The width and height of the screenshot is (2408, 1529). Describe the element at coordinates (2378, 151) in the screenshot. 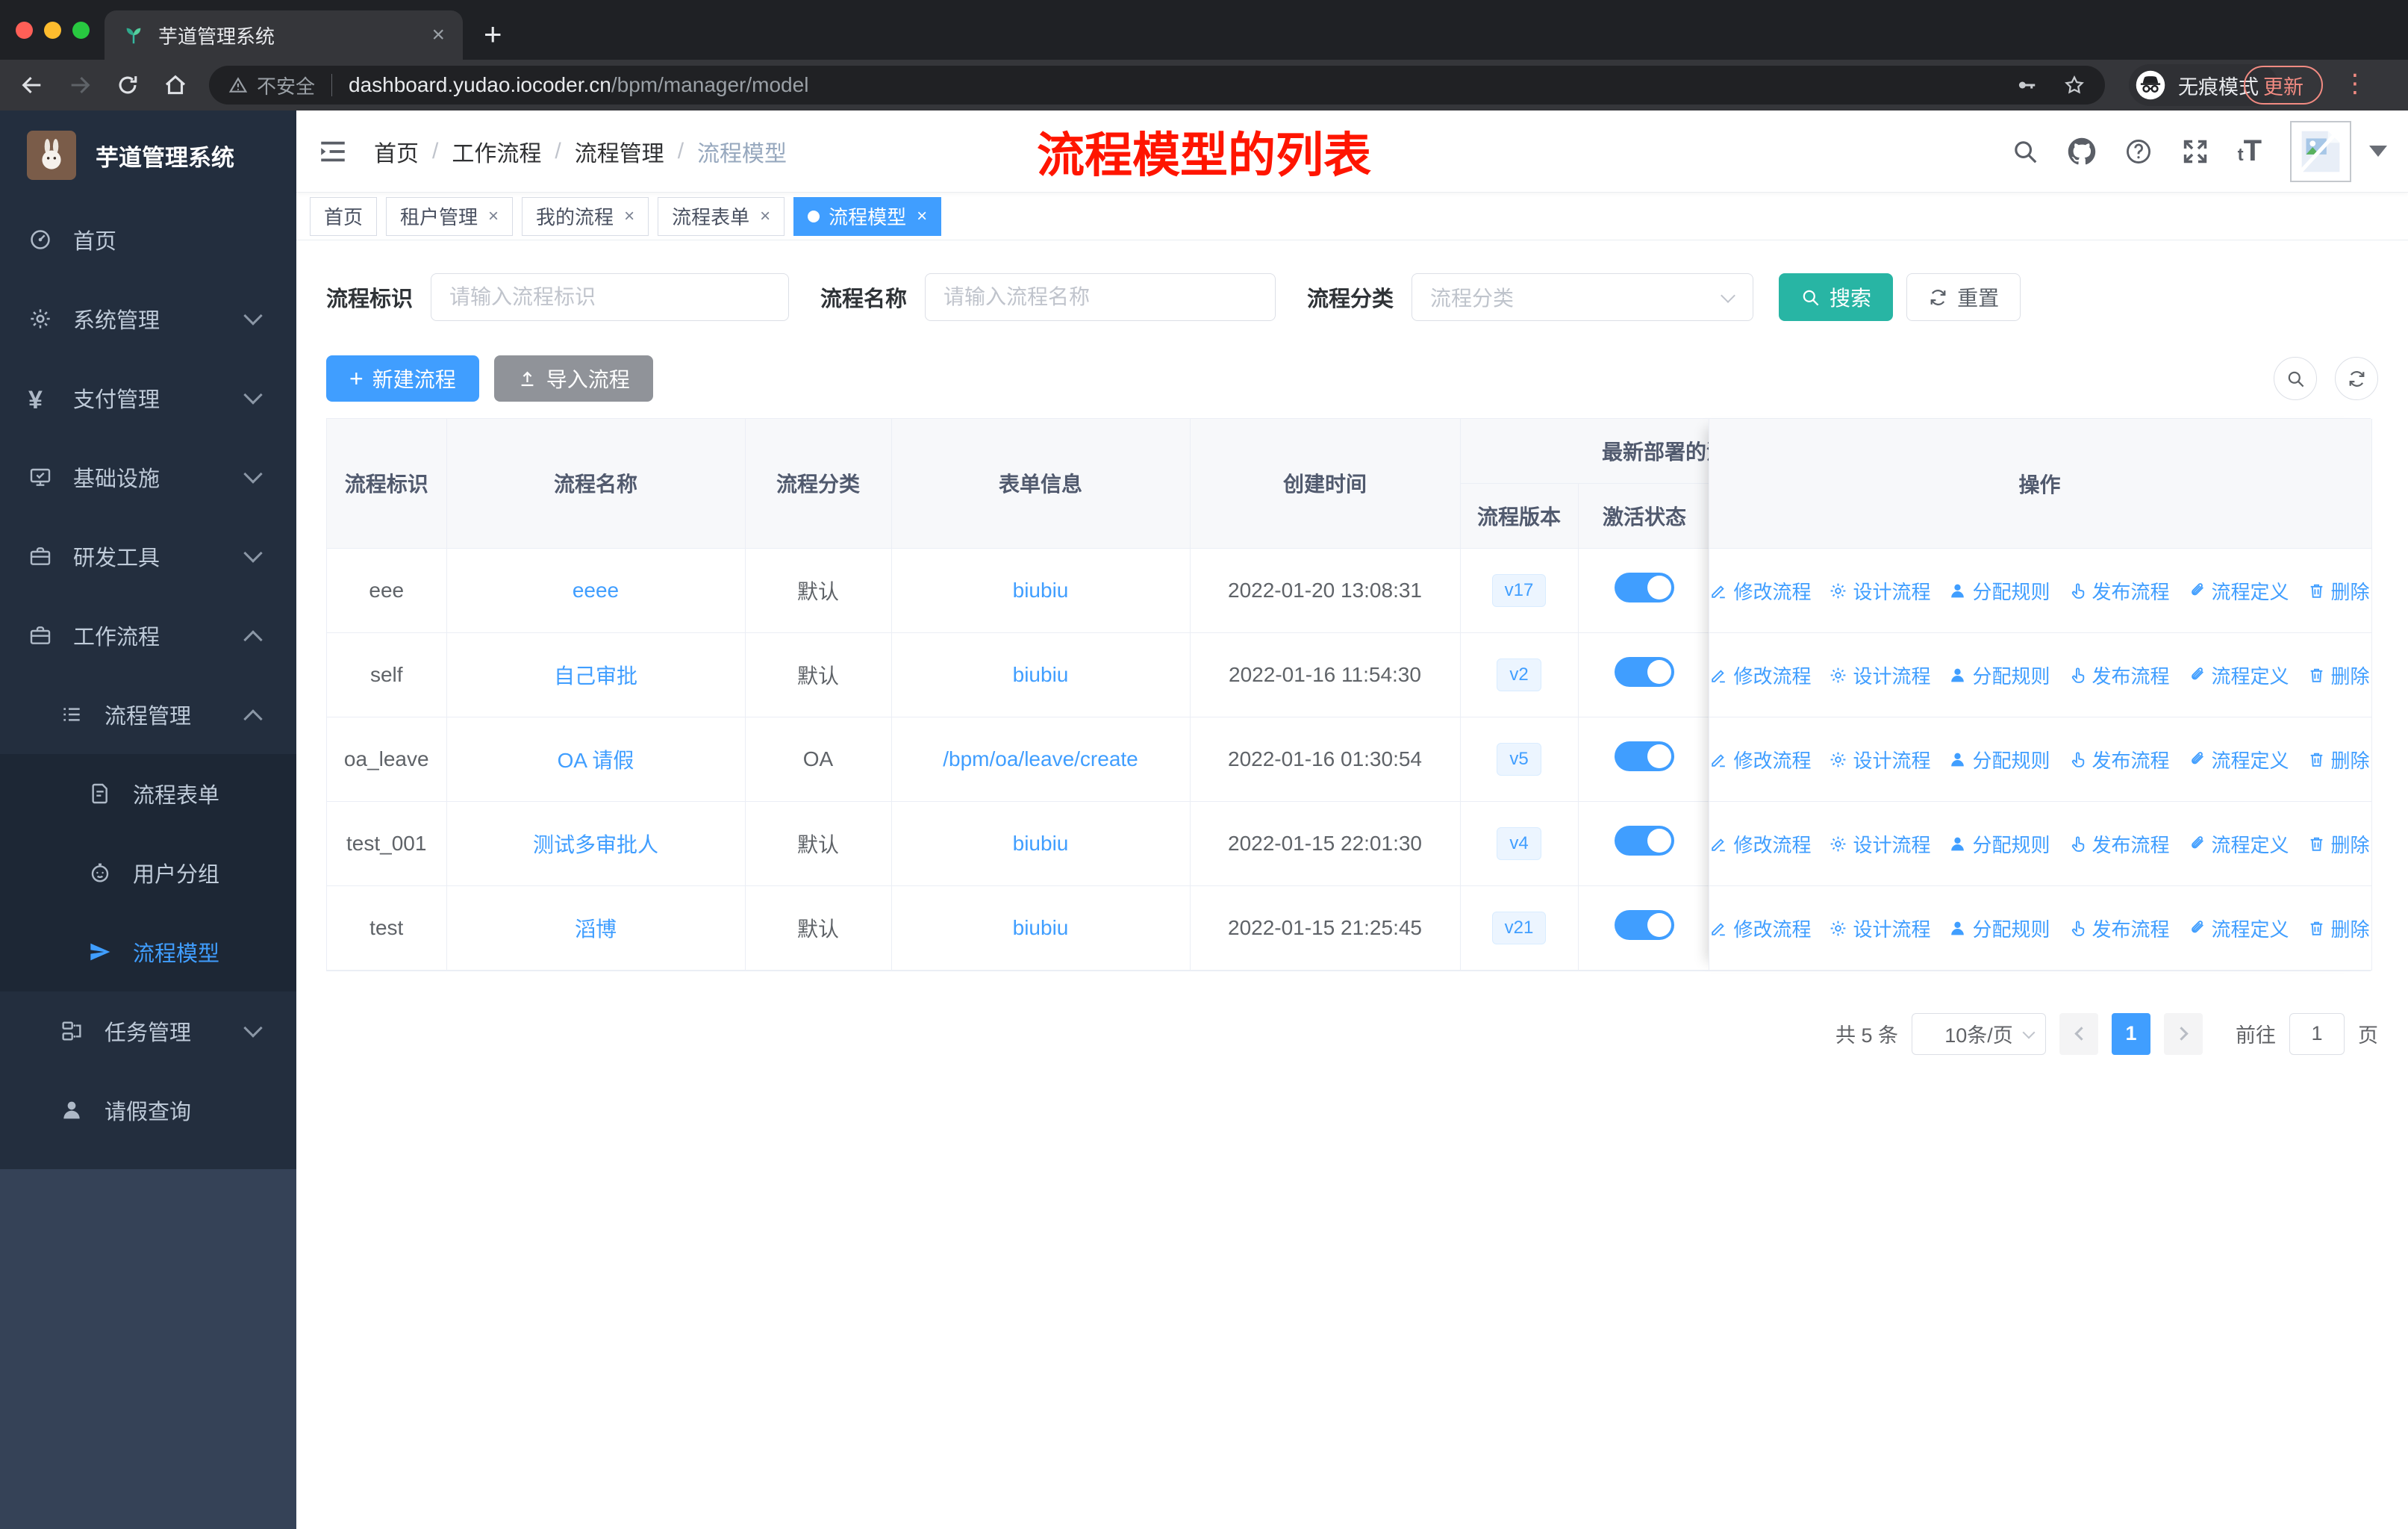

I see `caret-down-icon` at that location.